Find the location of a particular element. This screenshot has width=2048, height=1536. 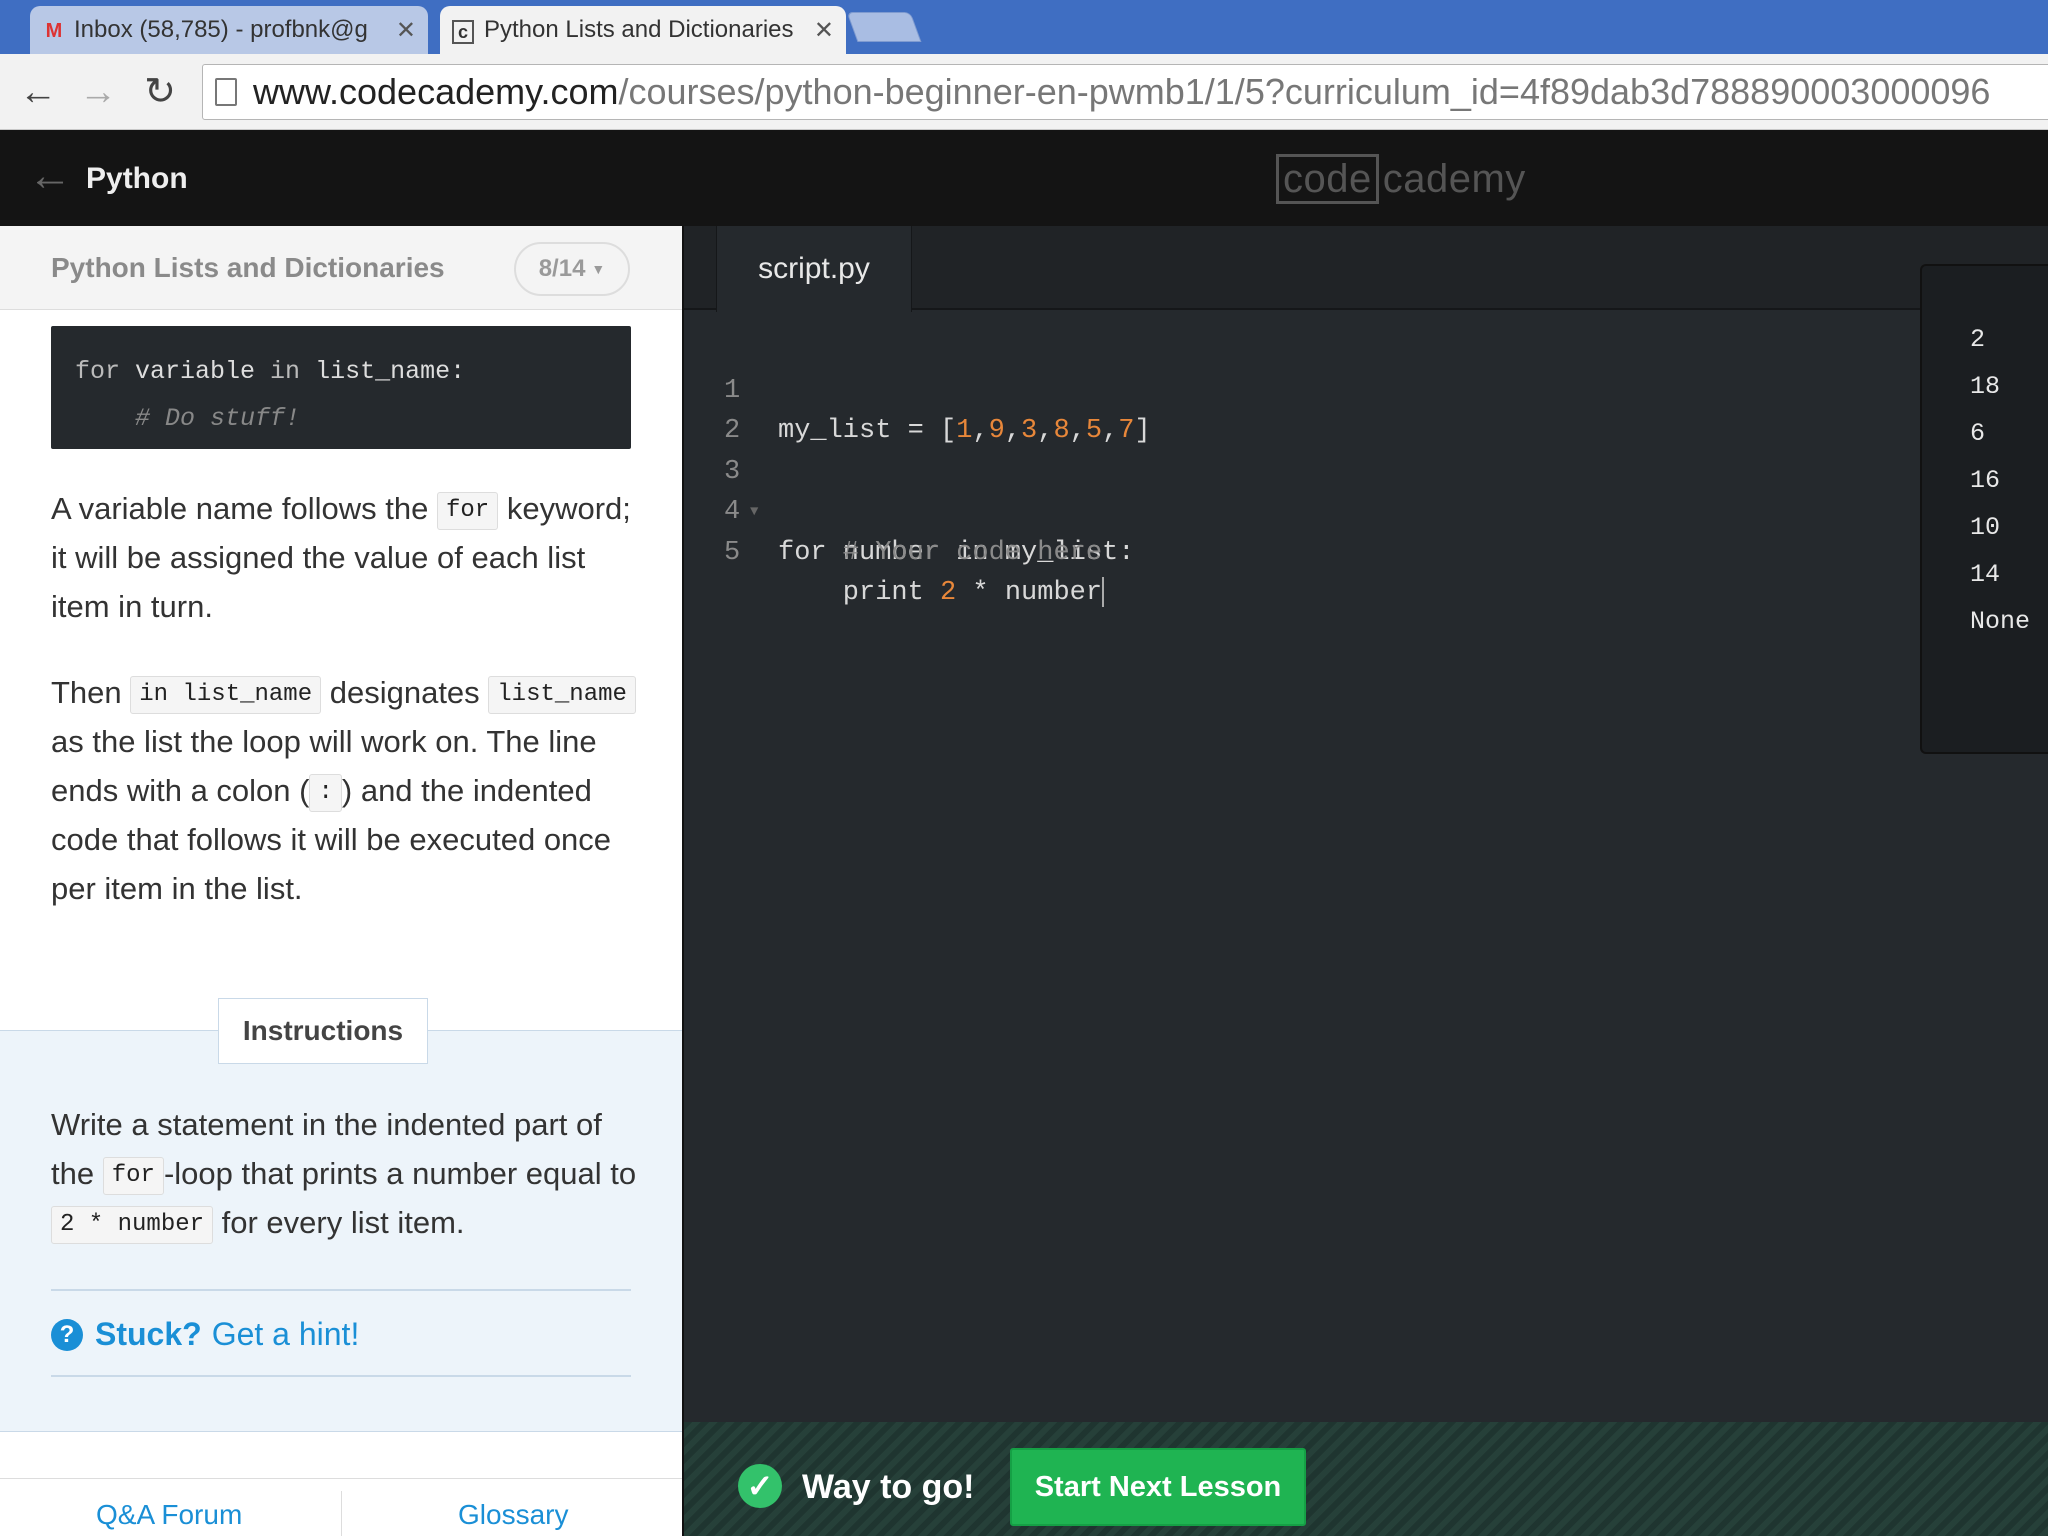

hint-prefix: Stuck? is located at coordinates (148, 1334).